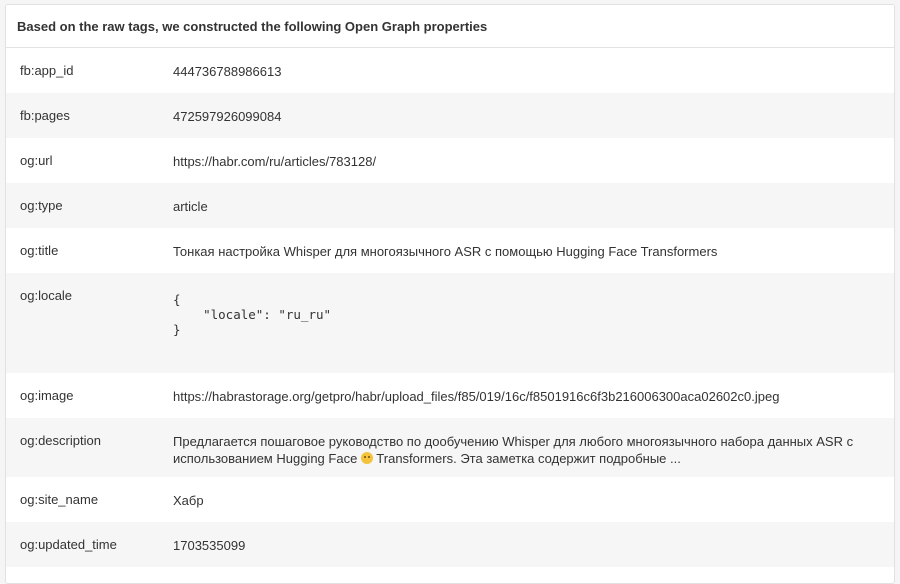  I want to click on property-key: fb:app_id, so click(47, 70).